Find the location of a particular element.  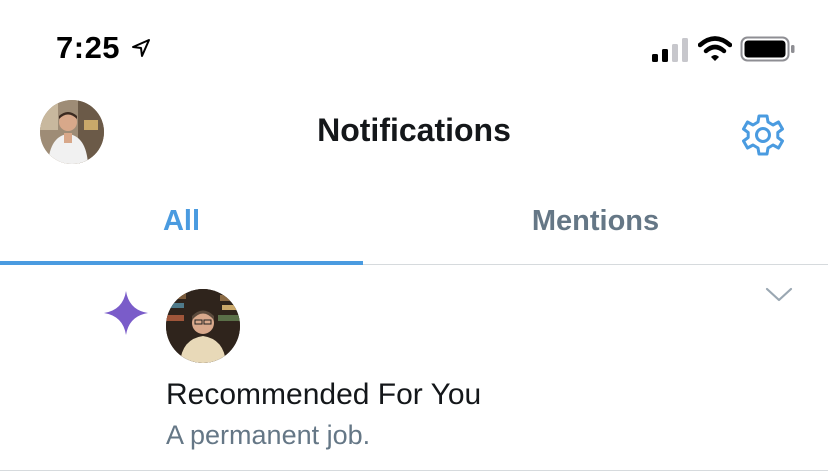

recommended-avatar is located at coordinates (203, 326).